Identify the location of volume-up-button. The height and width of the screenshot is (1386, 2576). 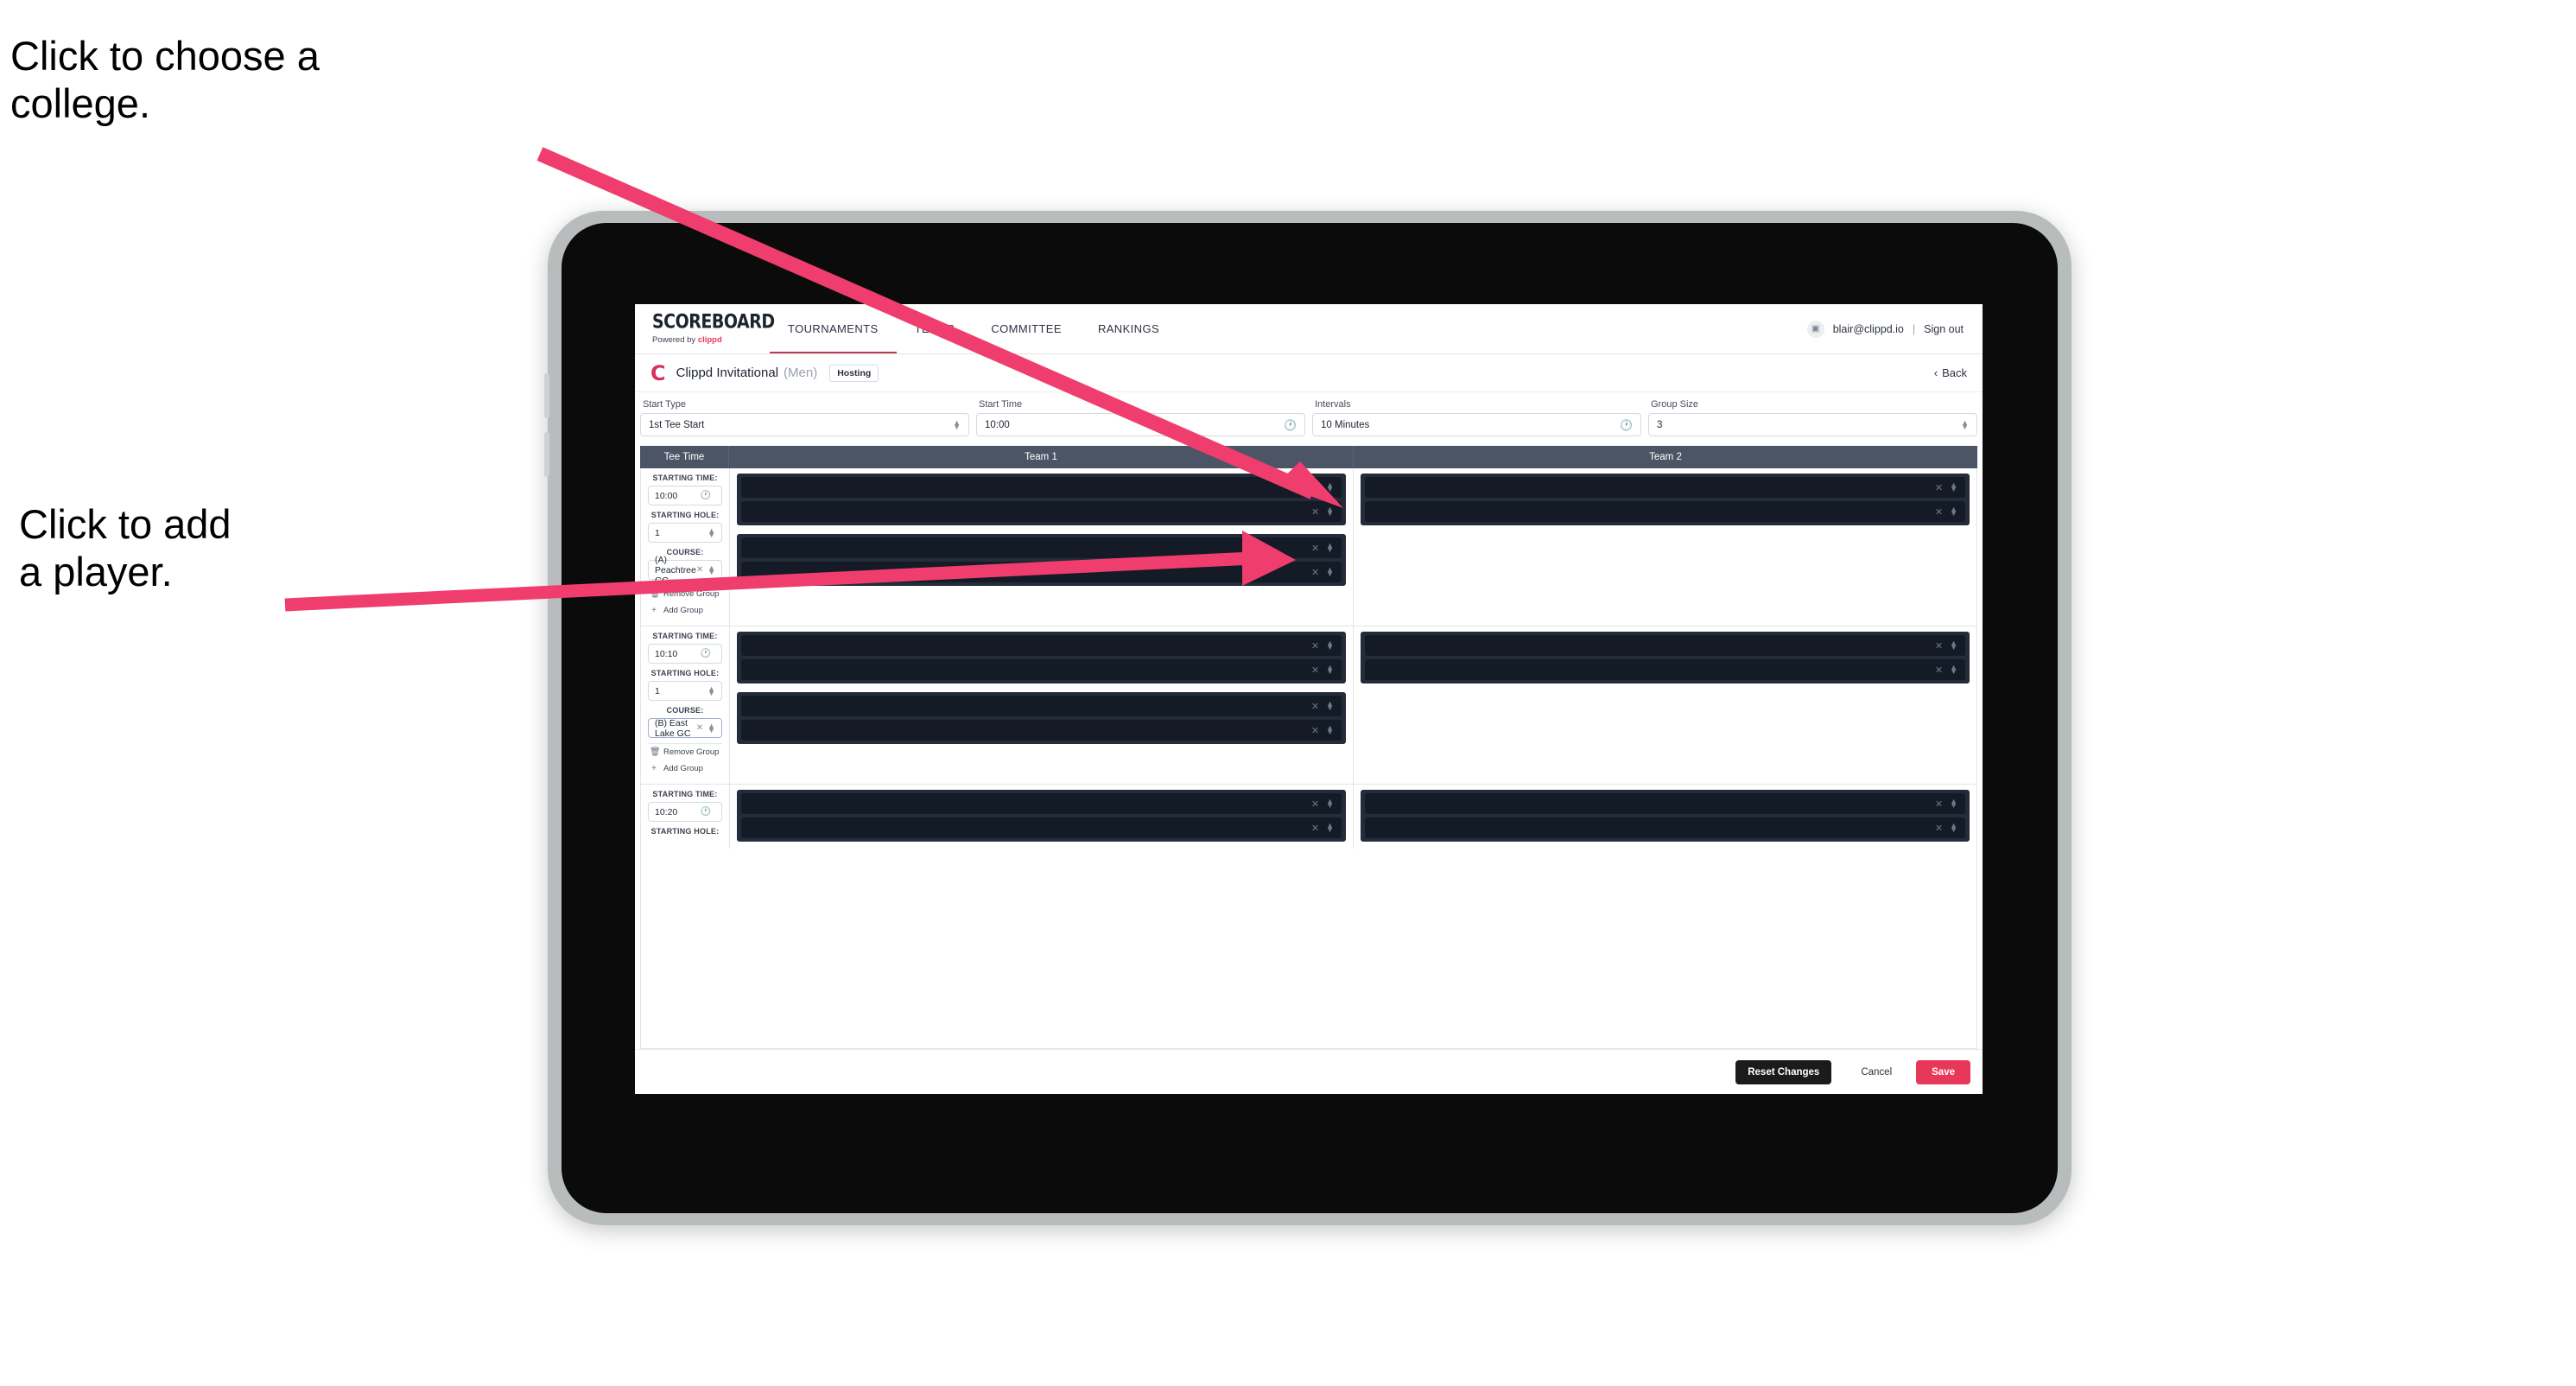
(546, 395).